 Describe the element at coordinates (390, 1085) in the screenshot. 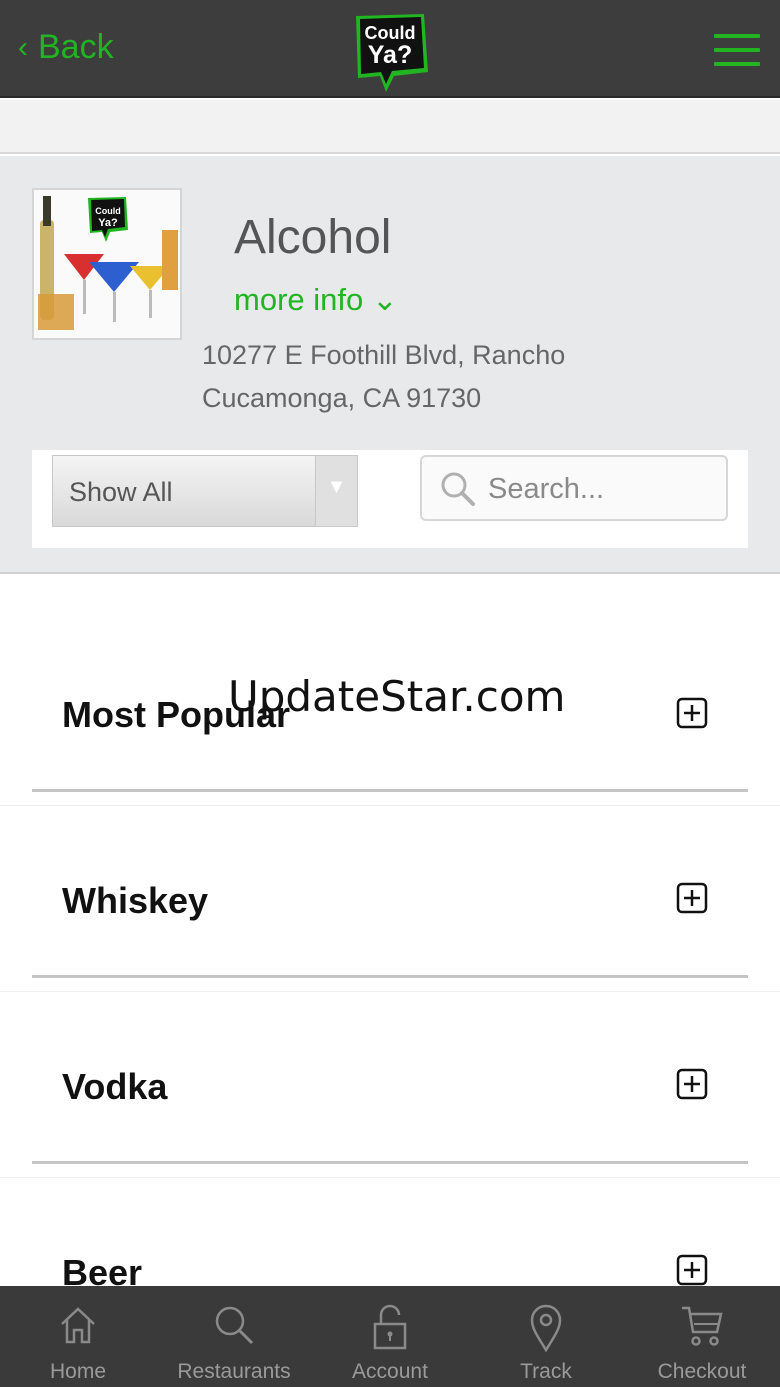

I see `category-row-vodka: Vodka` at that location.